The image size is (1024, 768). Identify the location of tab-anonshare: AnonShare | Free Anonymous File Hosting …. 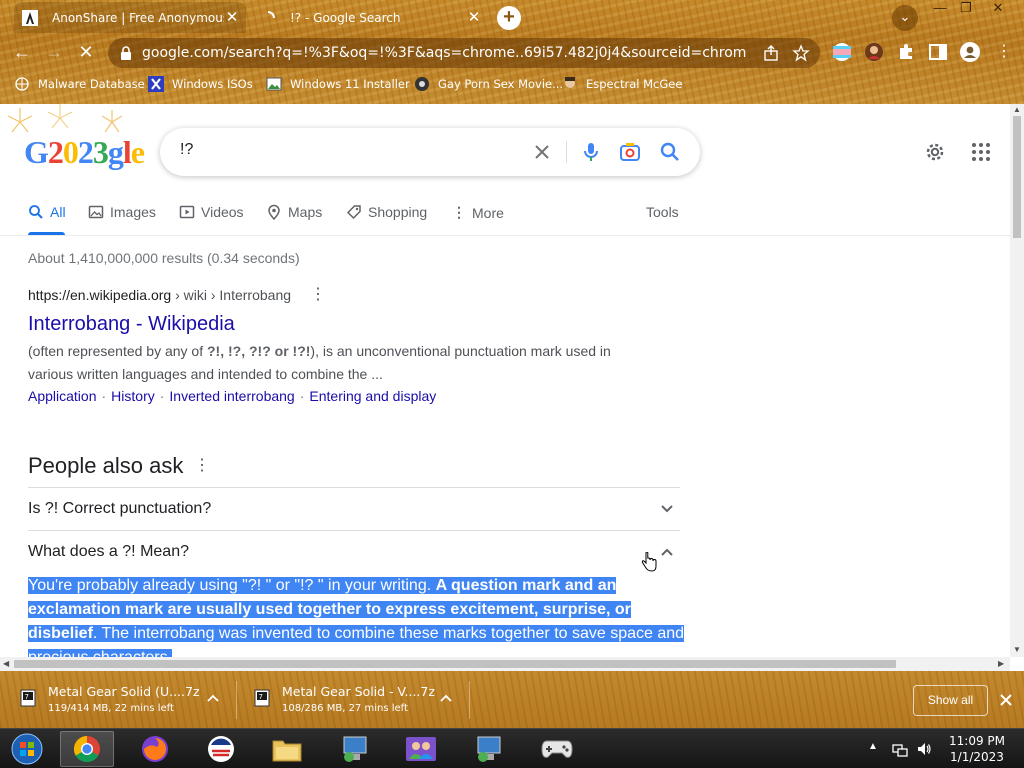
(130, 17).